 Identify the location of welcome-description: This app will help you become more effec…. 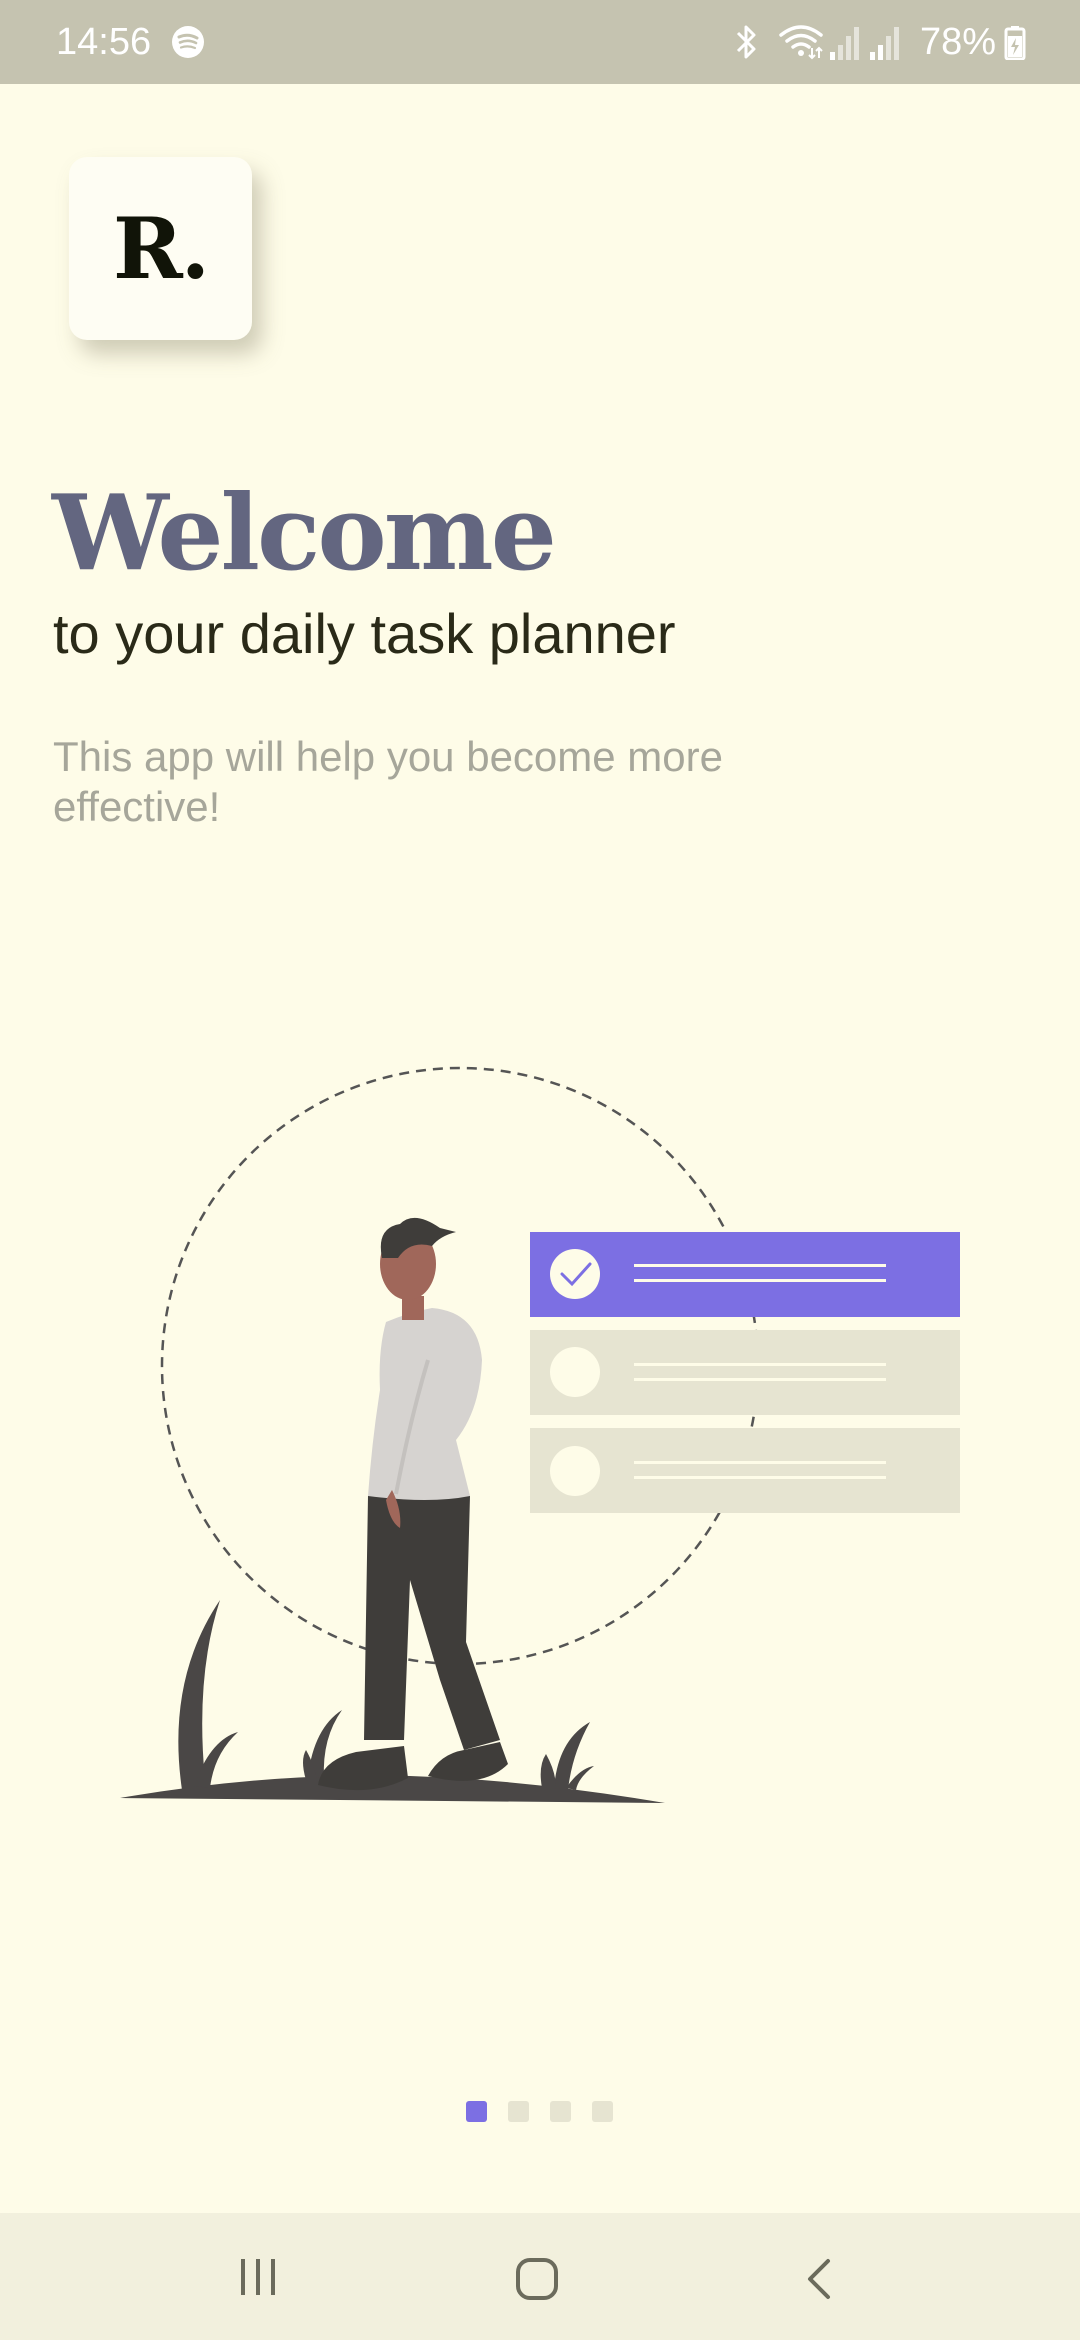
(388, 781).